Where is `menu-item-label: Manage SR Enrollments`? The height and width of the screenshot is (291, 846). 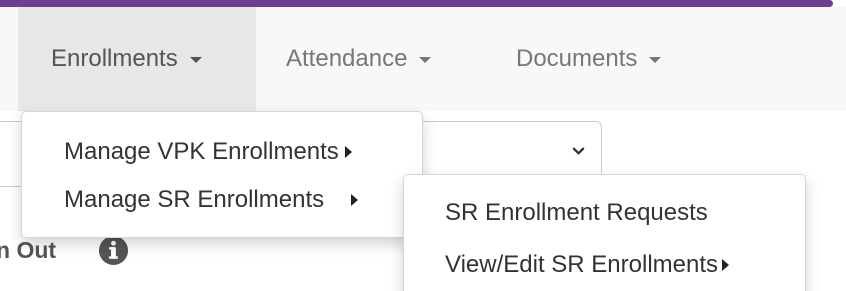 menu-item-label: Manage SR Enrollments is located at coordinates (194, 199).